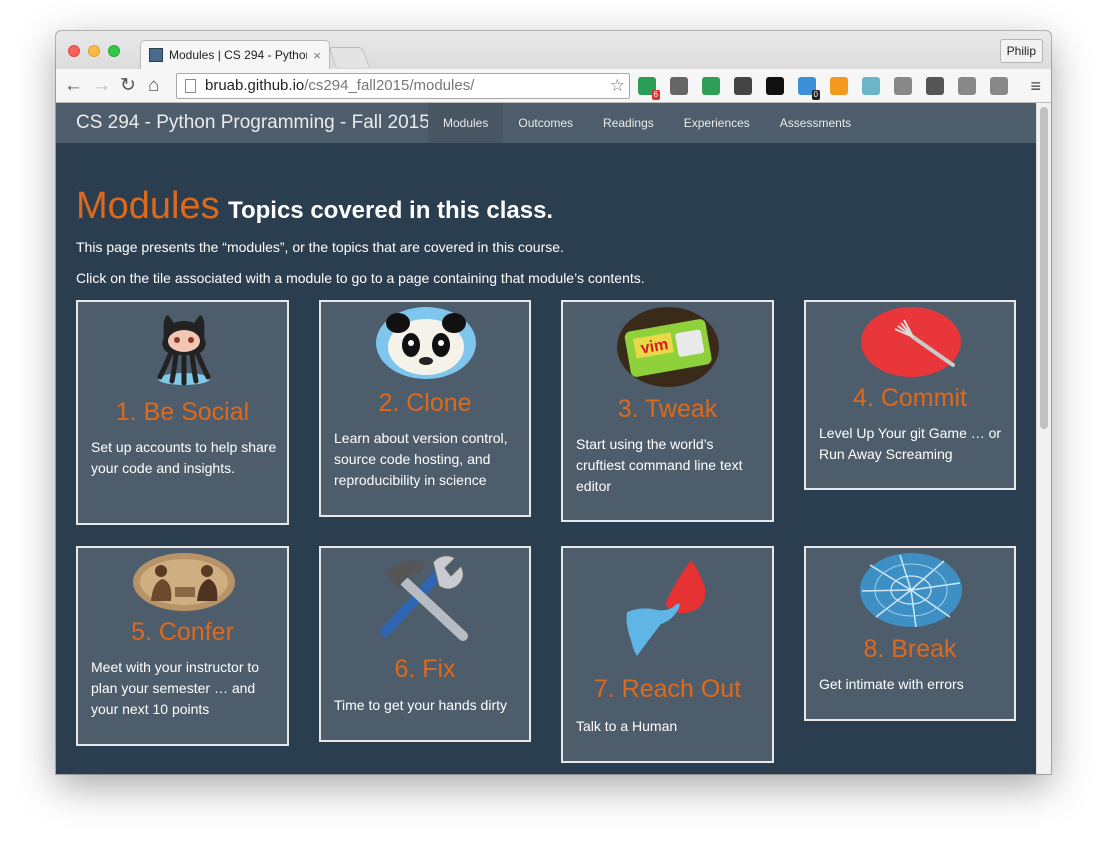  I want to click on vim-soap-icon: vim, so click(668, 347).